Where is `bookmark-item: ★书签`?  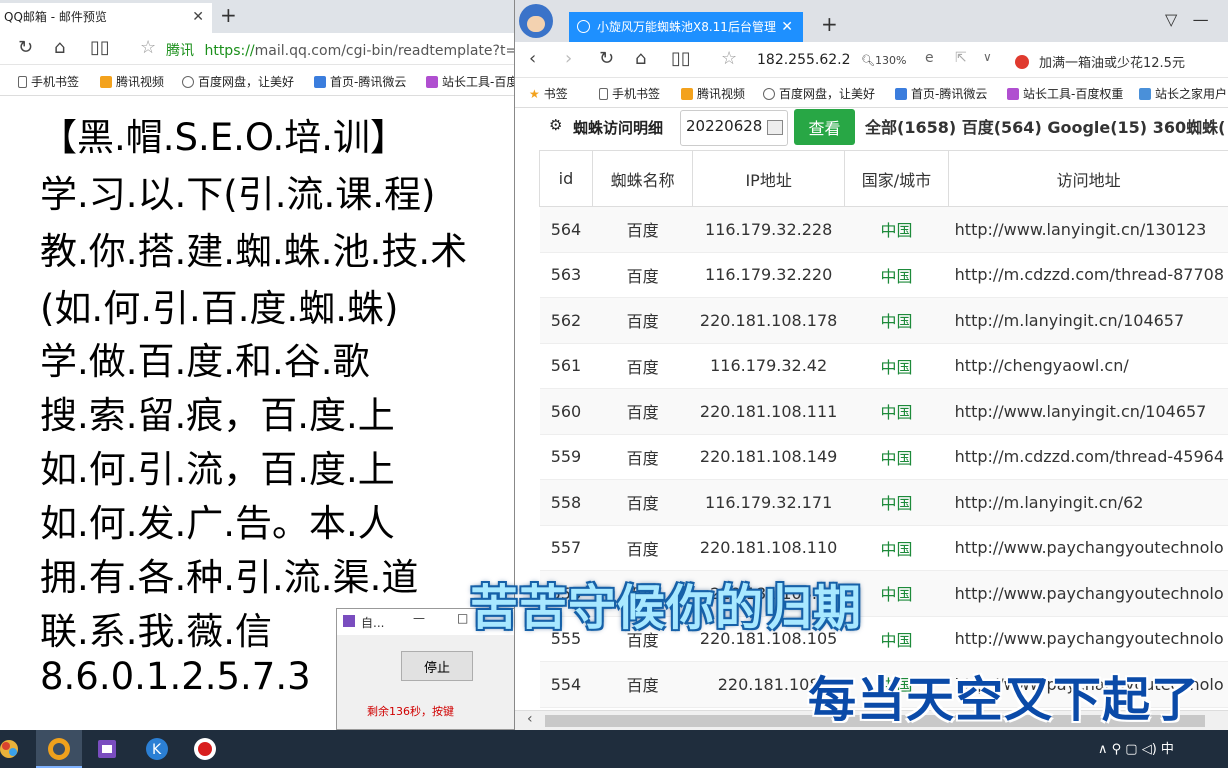 bookmark-item: ★书签 is located at coordinates (548, 93).